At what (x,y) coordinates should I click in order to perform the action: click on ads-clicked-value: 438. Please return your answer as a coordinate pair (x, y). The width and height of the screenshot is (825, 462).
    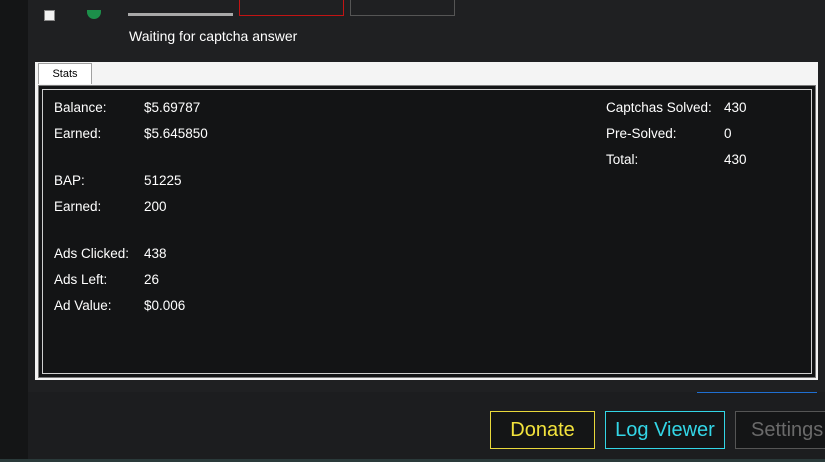
    Looking at the image, I should click on (155, 253).